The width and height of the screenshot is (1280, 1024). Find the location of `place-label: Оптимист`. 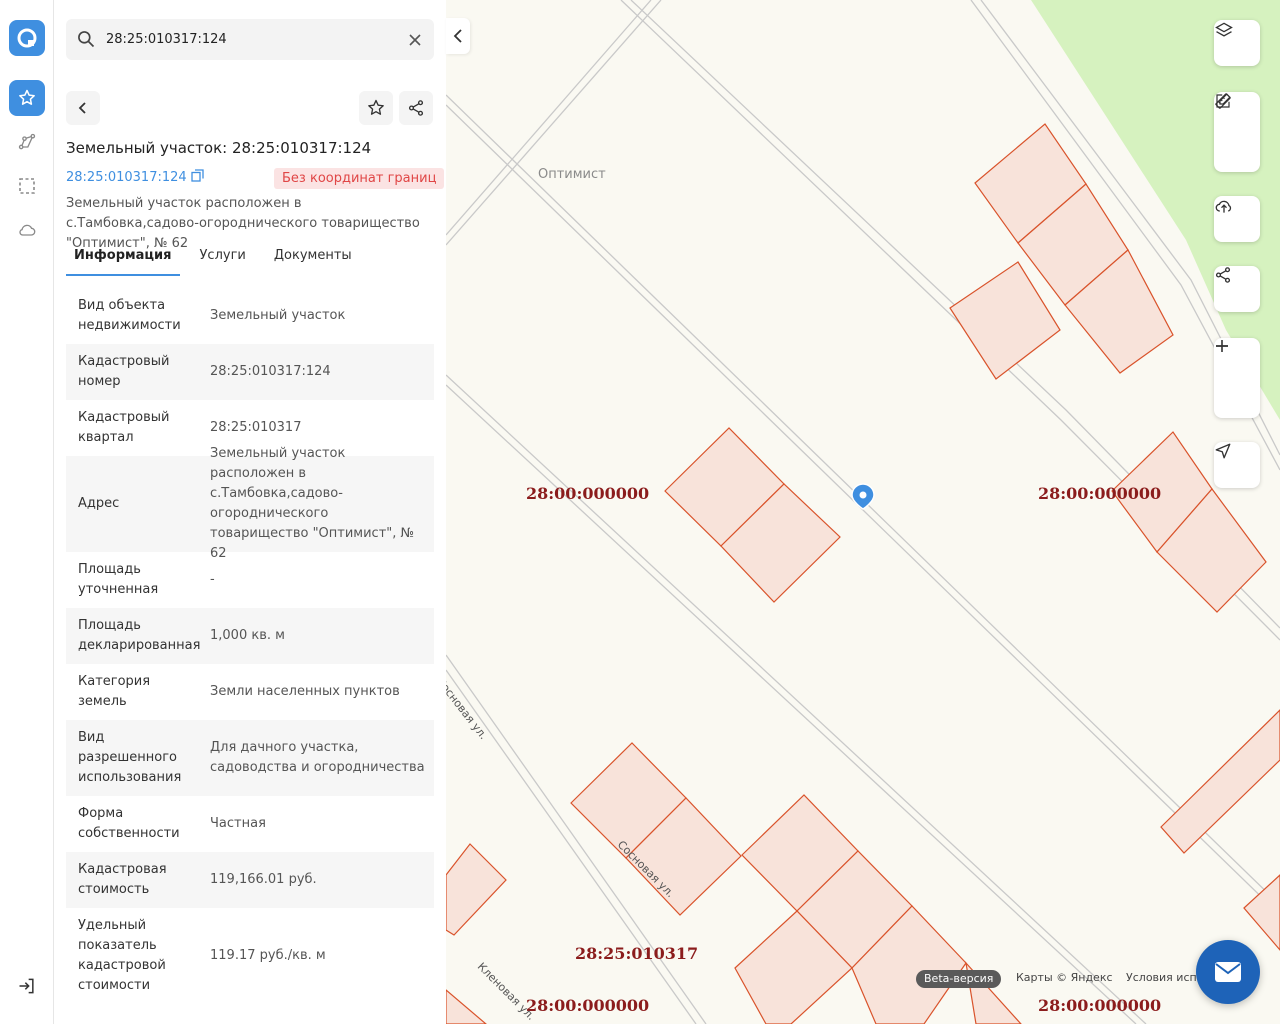

place-label: Оптимист is located at coordinates (572, 174).